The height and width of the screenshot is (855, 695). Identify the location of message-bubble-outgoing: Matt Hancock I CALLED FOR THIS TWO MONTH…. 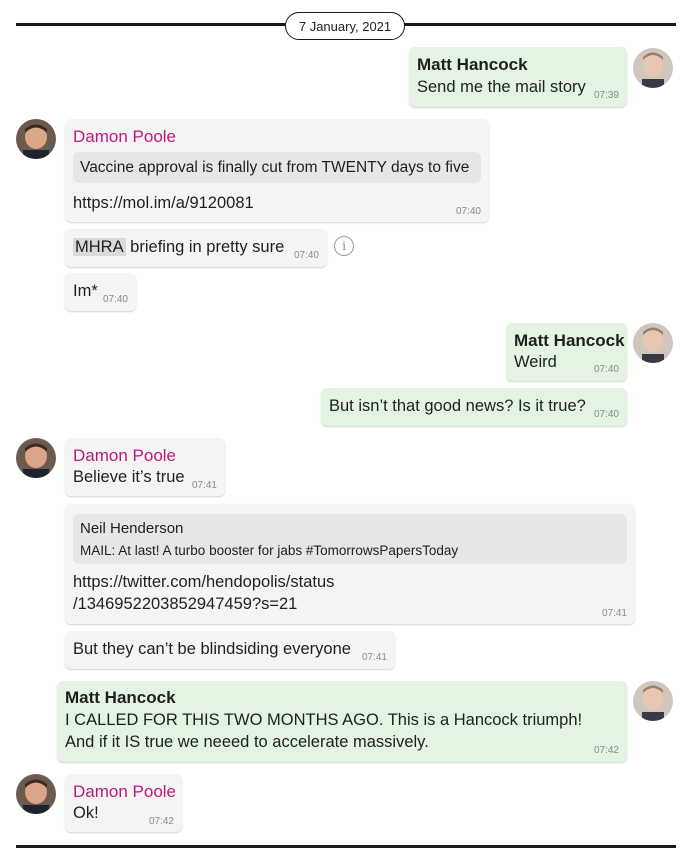
(342, 721).